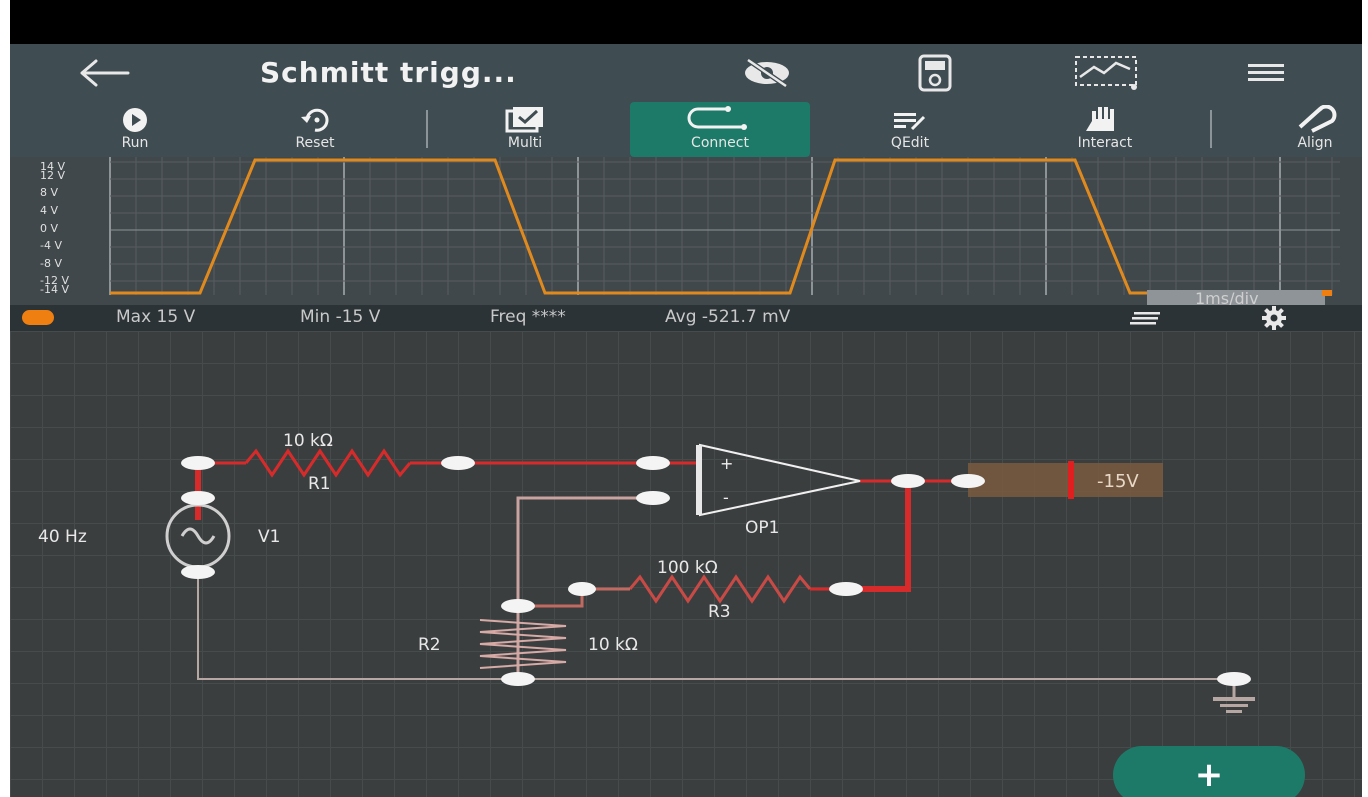  I want to click on v1-name: V1, so click(269, 537).